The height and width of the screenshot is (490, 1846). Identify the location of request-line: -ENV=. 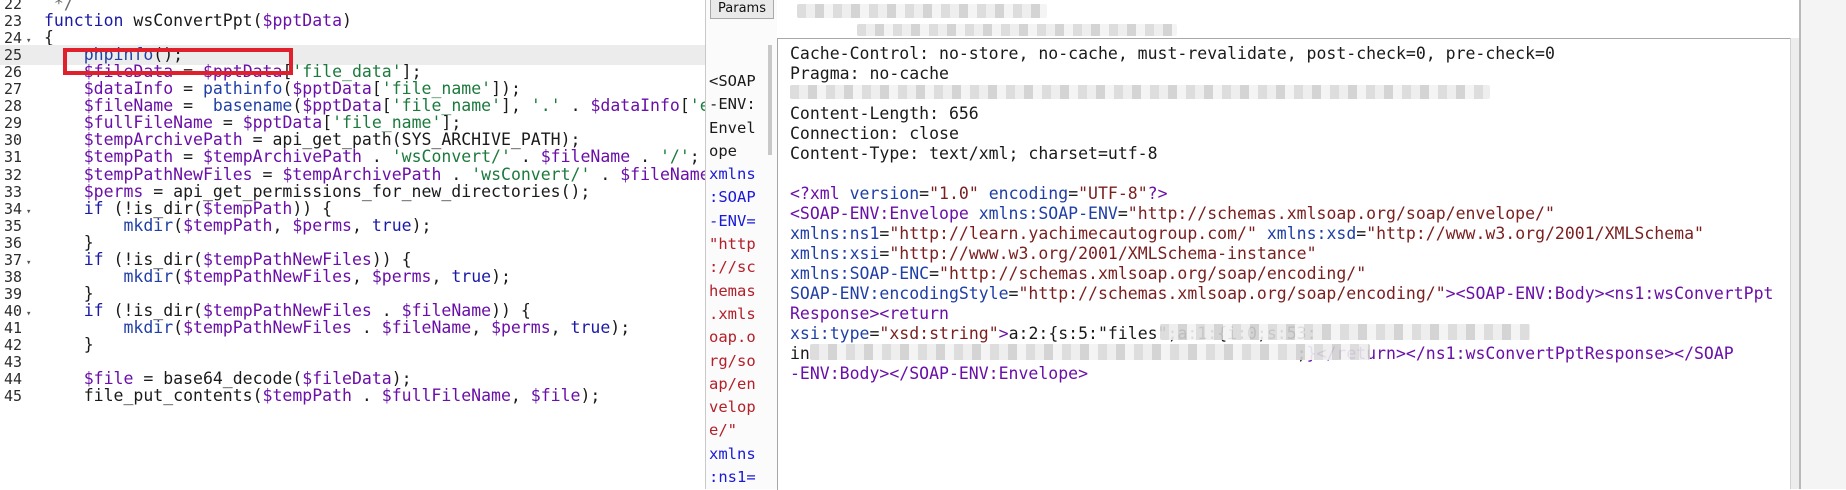
(732, 220).